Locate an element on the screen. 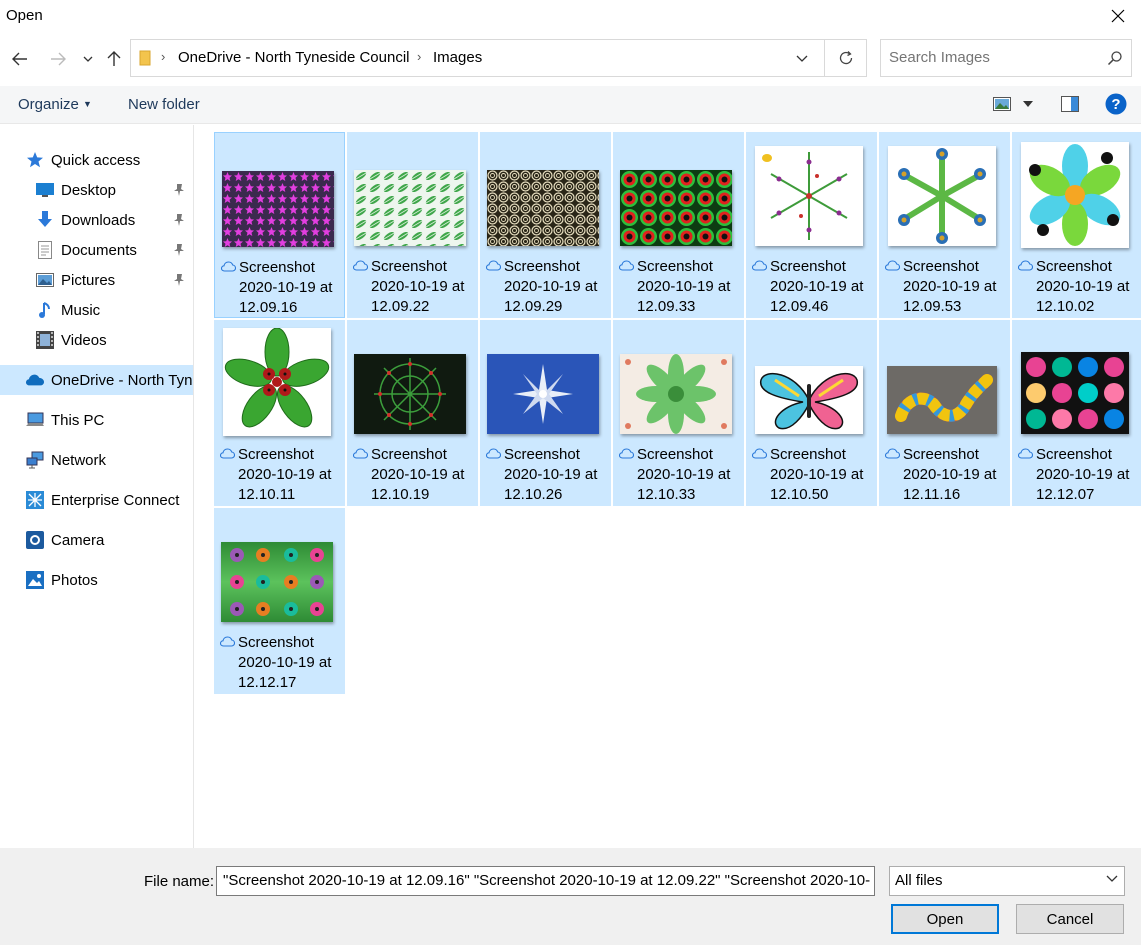  organize-menu: Organize ▼ is located at coordinates (55, 104).